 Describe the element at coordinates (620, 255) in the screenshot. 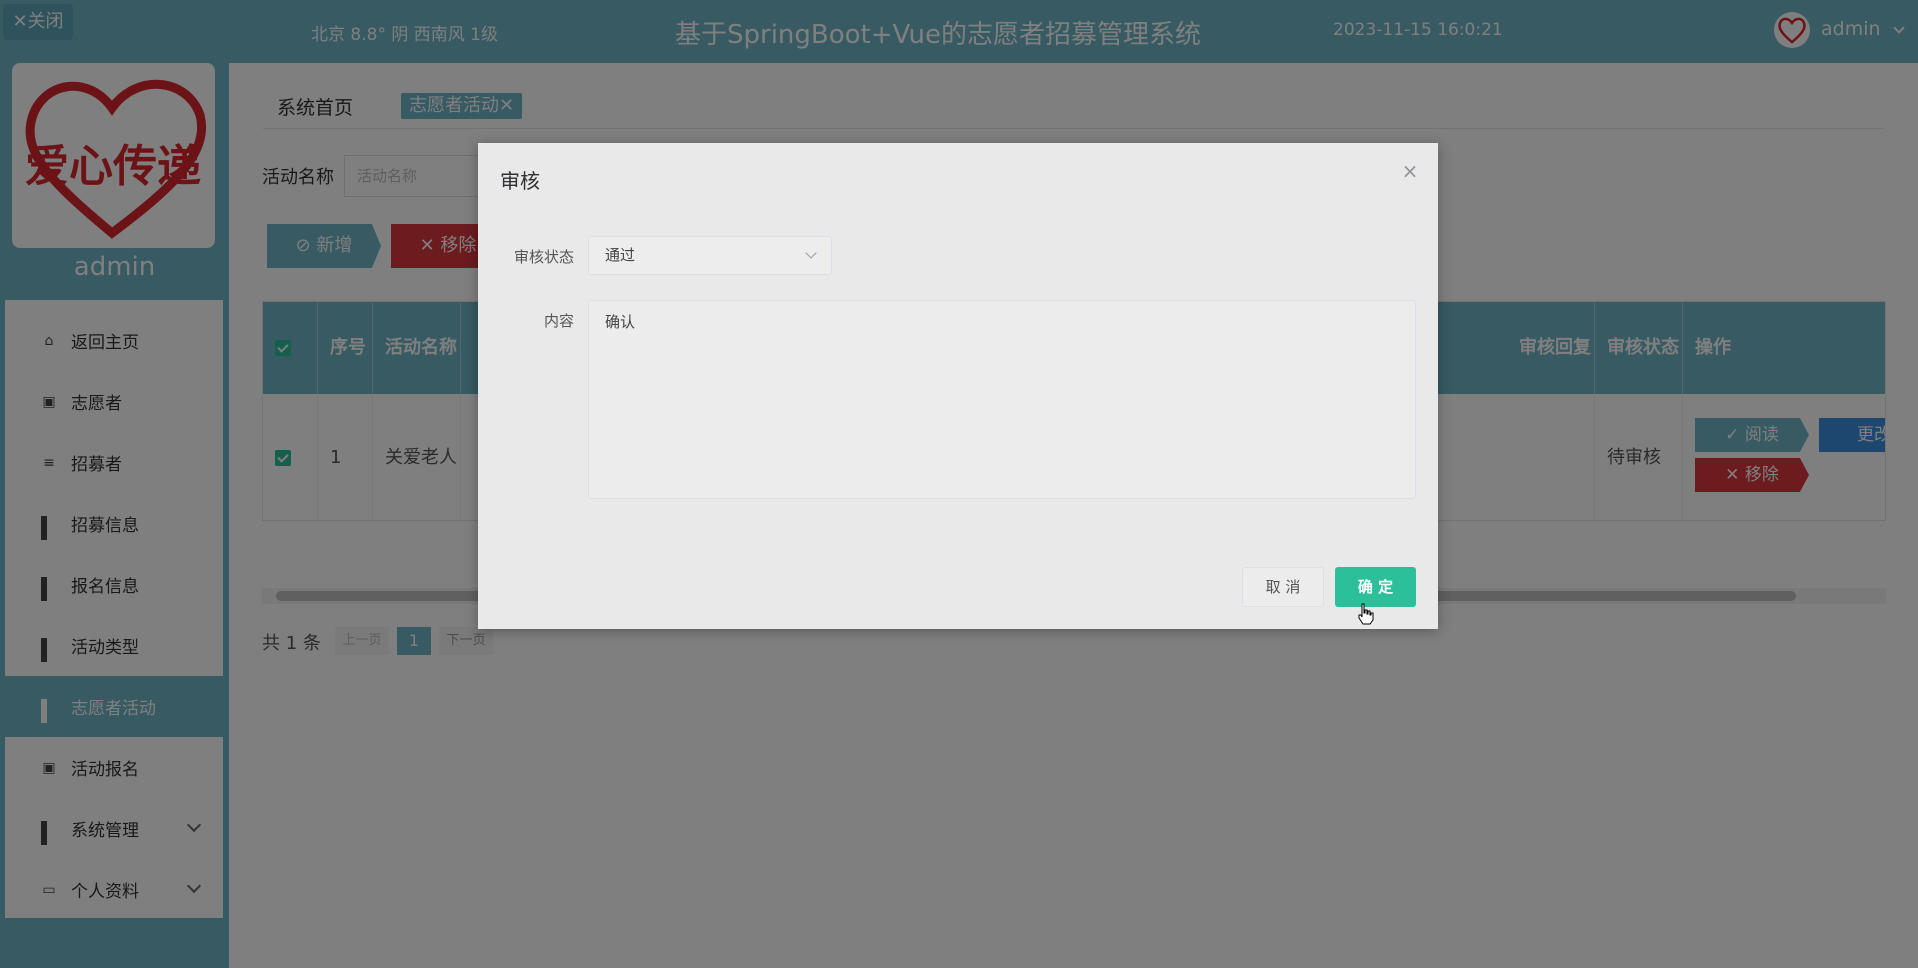

I see `status-select-value: 通过` at that location.